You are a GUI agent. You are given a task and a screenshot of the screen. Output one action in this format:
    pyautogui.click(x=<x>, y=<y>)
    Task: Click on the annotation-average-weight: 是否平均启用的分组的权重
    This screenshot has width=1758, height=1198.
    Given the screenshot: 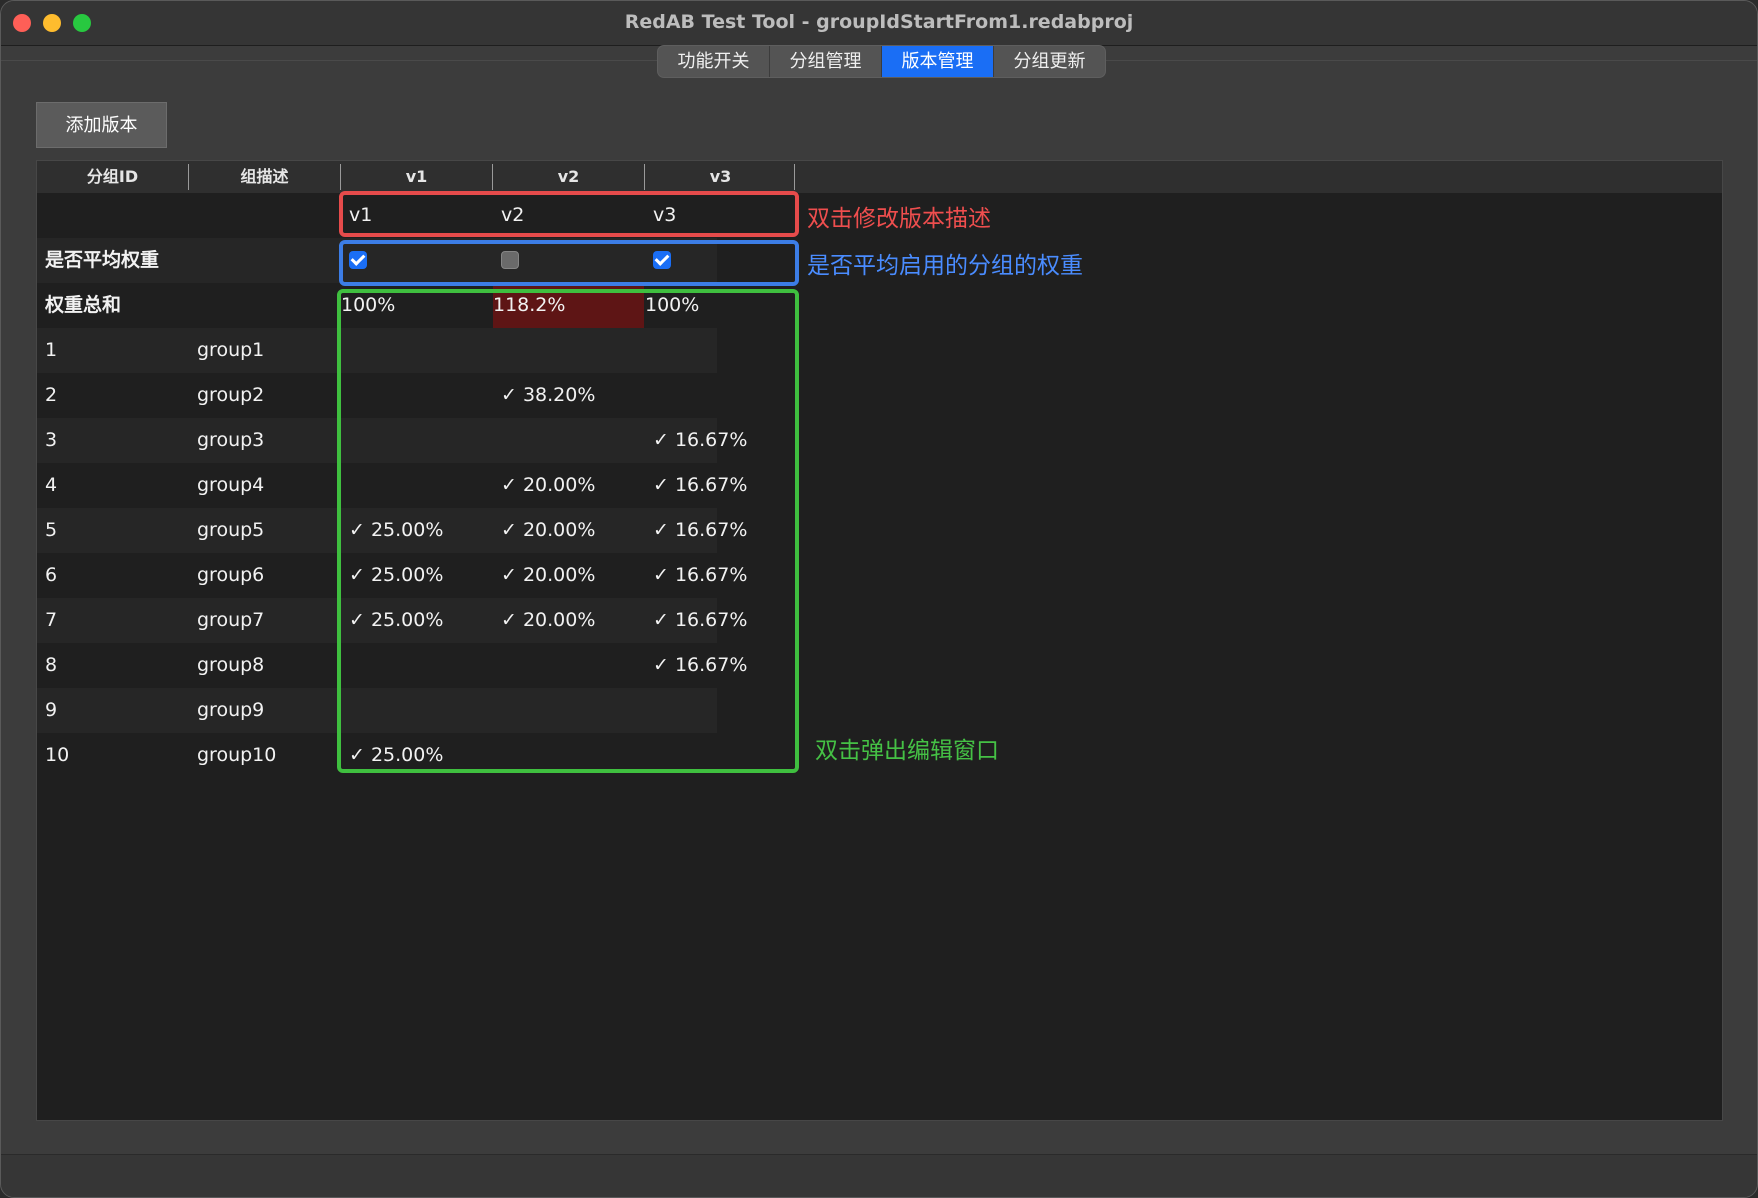 What is the action you would take?
    pyautogui.click(x=945, y=266)
    